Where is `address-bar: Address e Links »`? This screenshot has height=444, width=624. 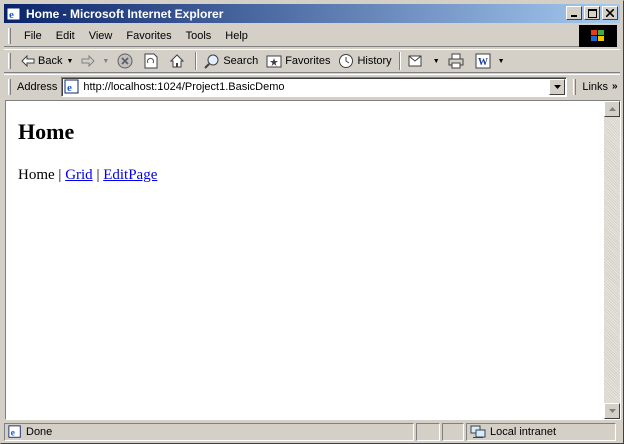
address-bar: Address e Links » is located at coordinates (312, 86).